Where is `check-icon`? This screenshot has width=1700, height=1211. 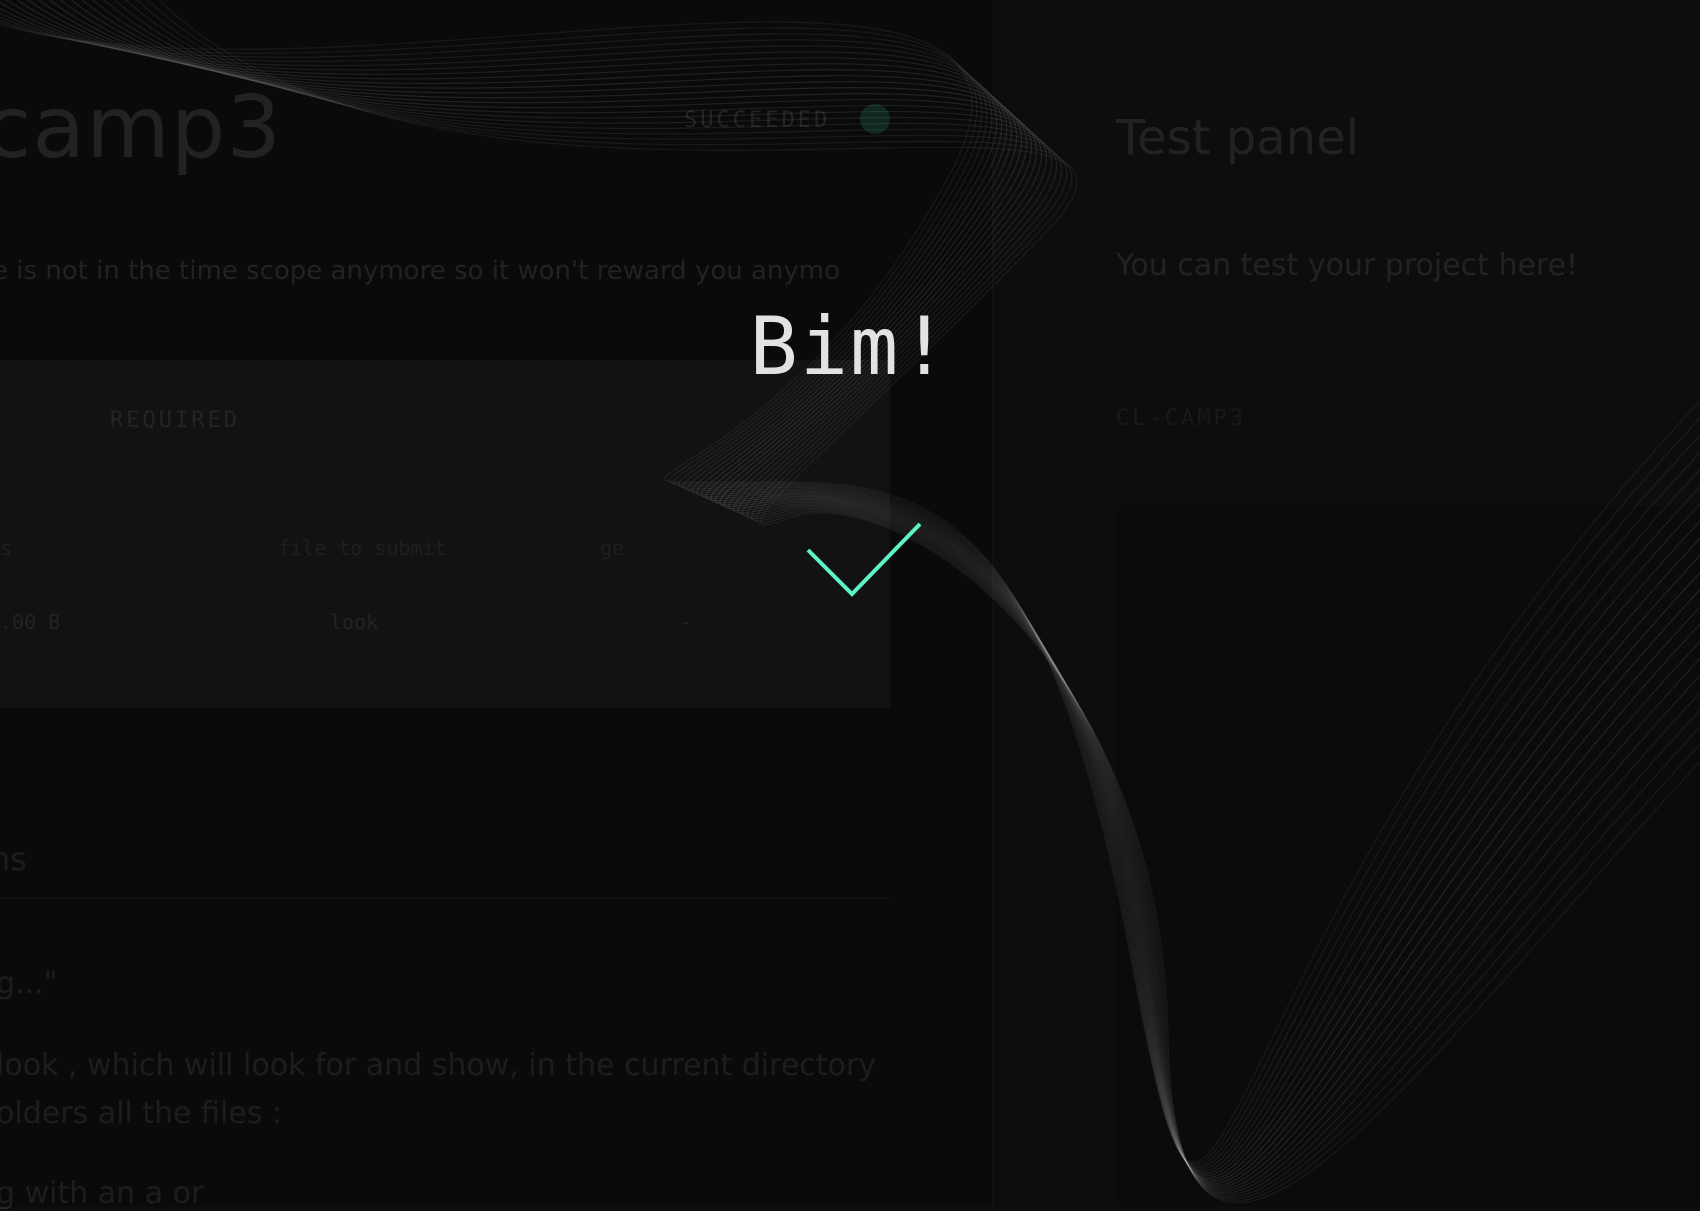
check-icon is located at coordinates (864, 559).